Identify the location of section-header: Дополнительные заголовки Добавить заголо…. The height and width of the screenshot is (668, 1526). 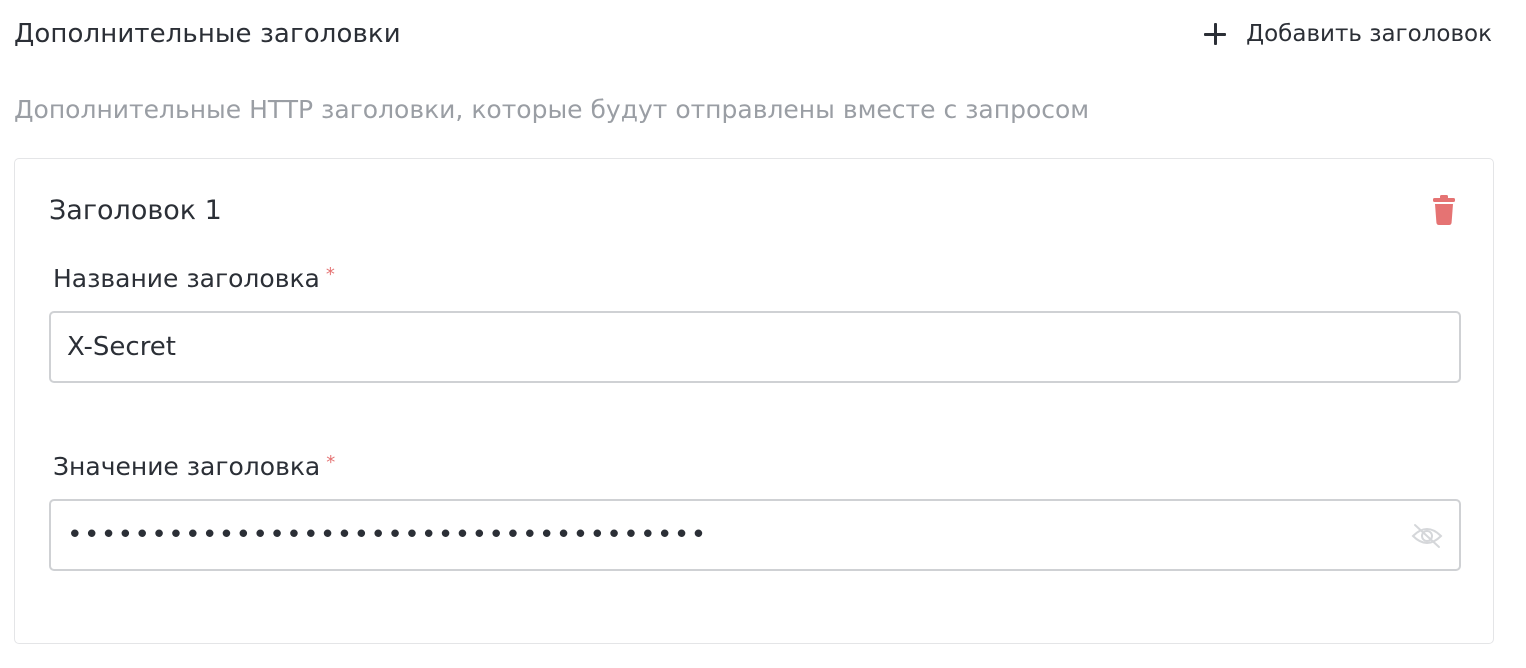
(753, 34).